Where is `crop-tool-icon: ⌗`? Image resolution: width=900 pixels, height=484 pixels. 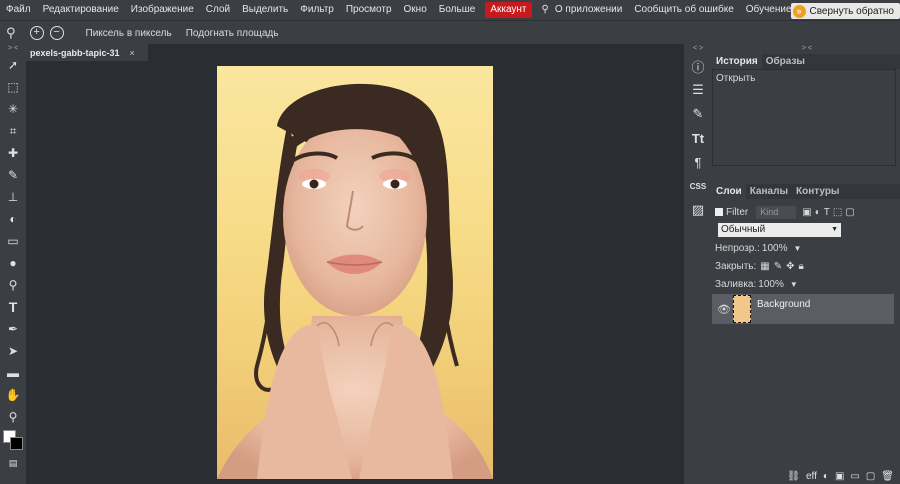 crop-tool-icon: ⌗ is located at coordinates (13, 131).